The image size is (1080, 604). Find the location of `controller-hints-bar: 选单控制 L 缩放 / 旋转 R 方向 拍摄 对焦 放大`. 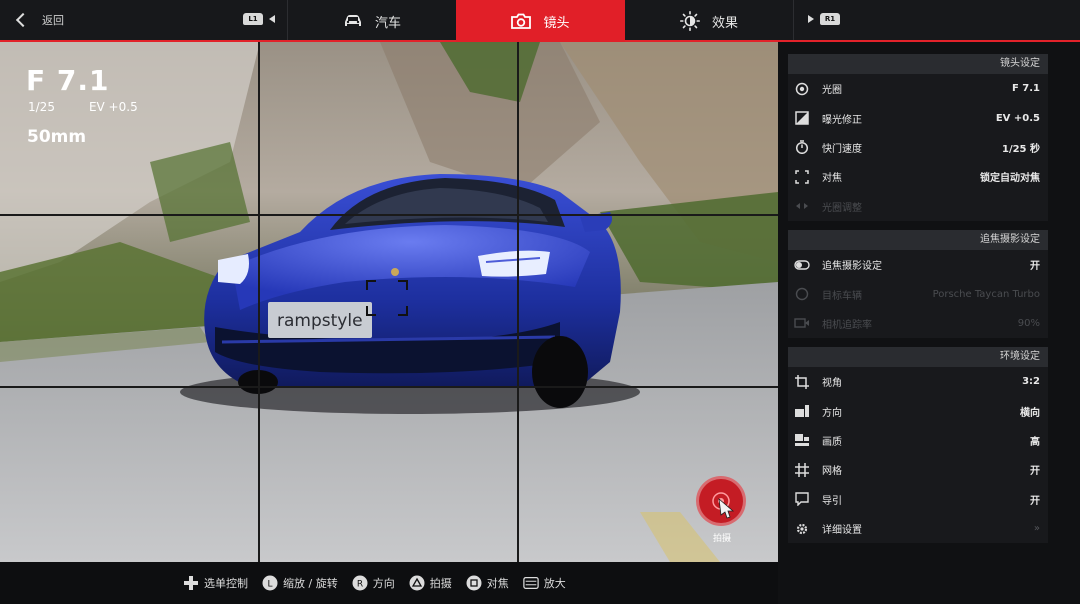

controller-hints-bar: 选单控制 L 缩放 / 旋转 R 方向 拍摄 对焦 放大 is located at coordinates (389, 583).